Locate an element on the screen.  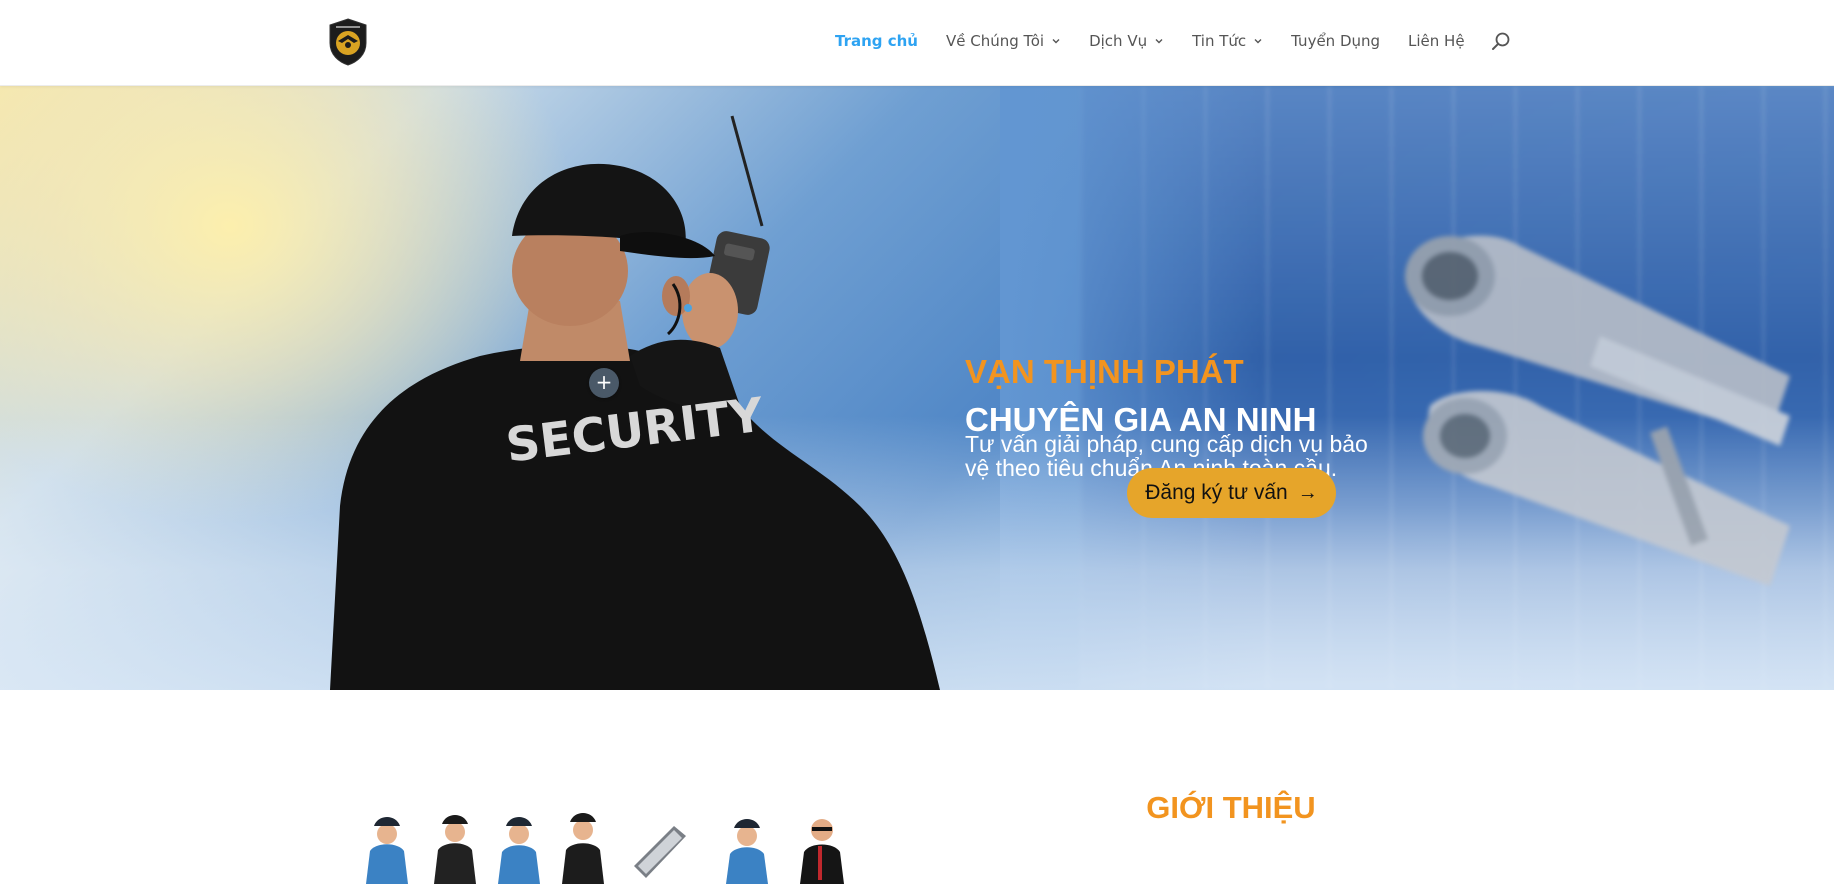
cctv-camera-image is located at coordinates (1597, 410).